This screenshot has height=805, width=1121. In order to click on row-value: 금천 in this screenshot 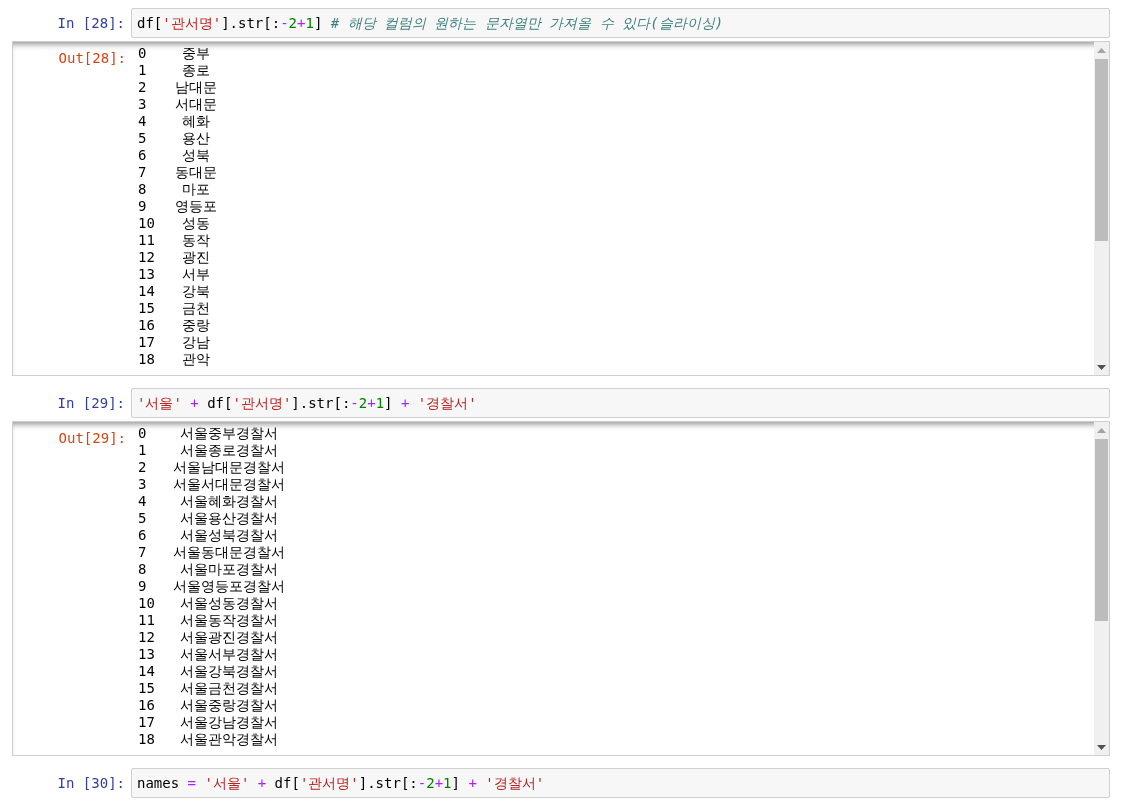, I will do `click(196, 308)`.